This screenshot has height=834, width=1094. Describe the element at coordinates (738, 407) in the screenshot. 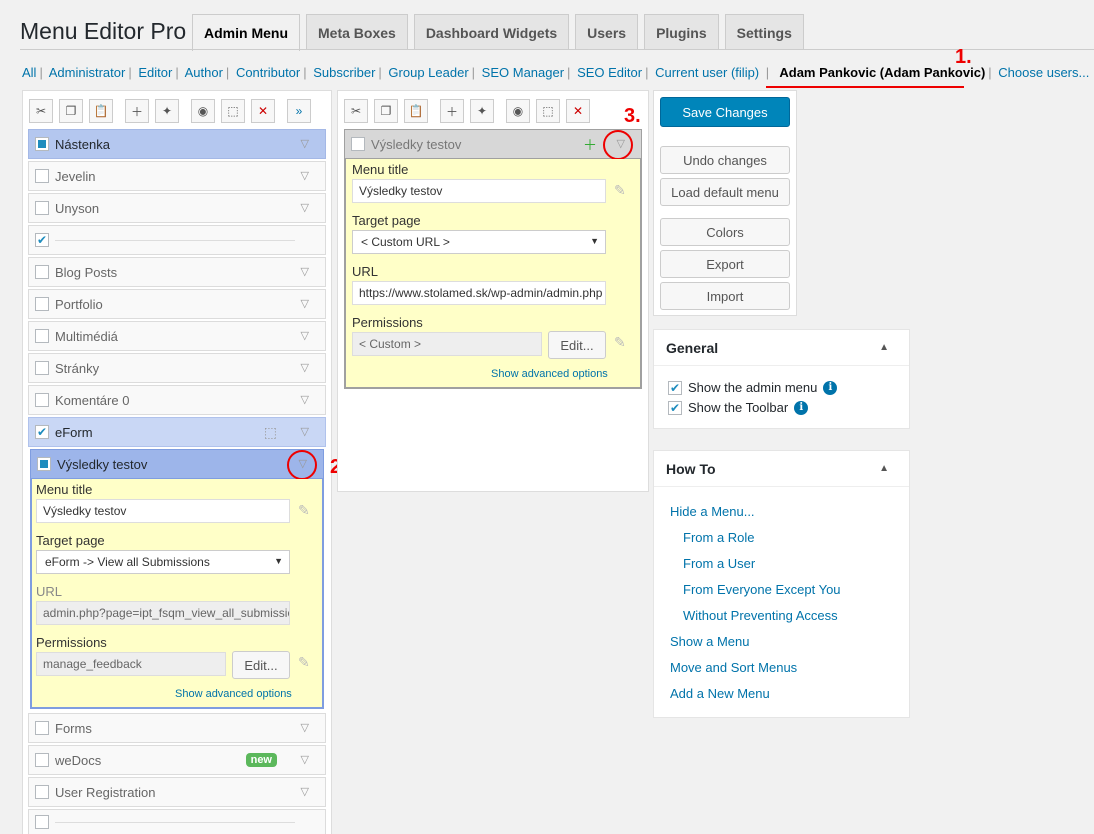

I see `show-toolbar-option: ✔ Show the Toolbar i` at that location.